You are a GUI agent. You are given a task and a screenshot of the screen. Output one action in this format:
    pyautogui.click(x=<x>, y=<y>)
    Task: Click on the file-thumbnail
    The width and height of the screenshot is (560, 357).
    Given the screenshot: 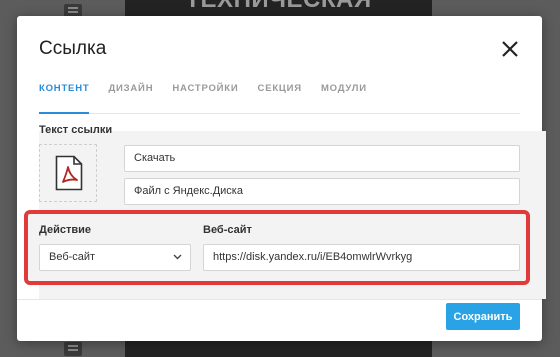 What is the action you would take?
    pyautogui.click(x=68, y=173)
    